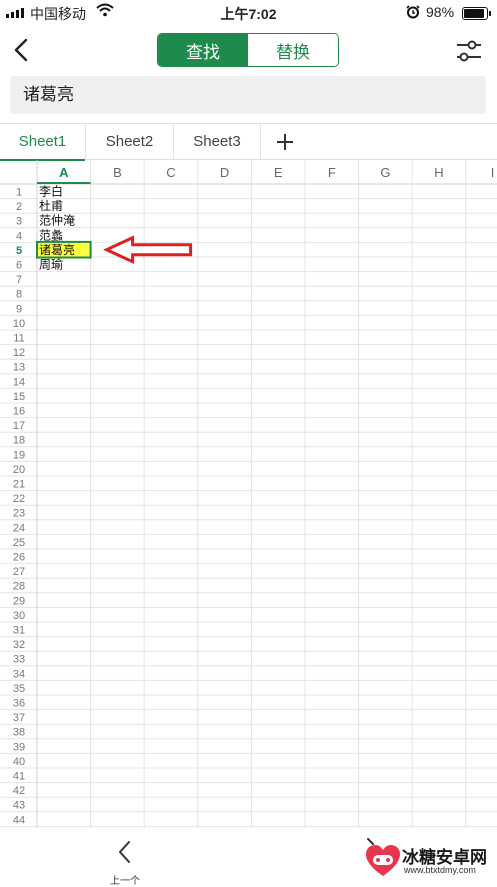  Describe the element at coordinates (130, 142) in the screenshot. I see `tab-sheet2: Sheet2` at that location.